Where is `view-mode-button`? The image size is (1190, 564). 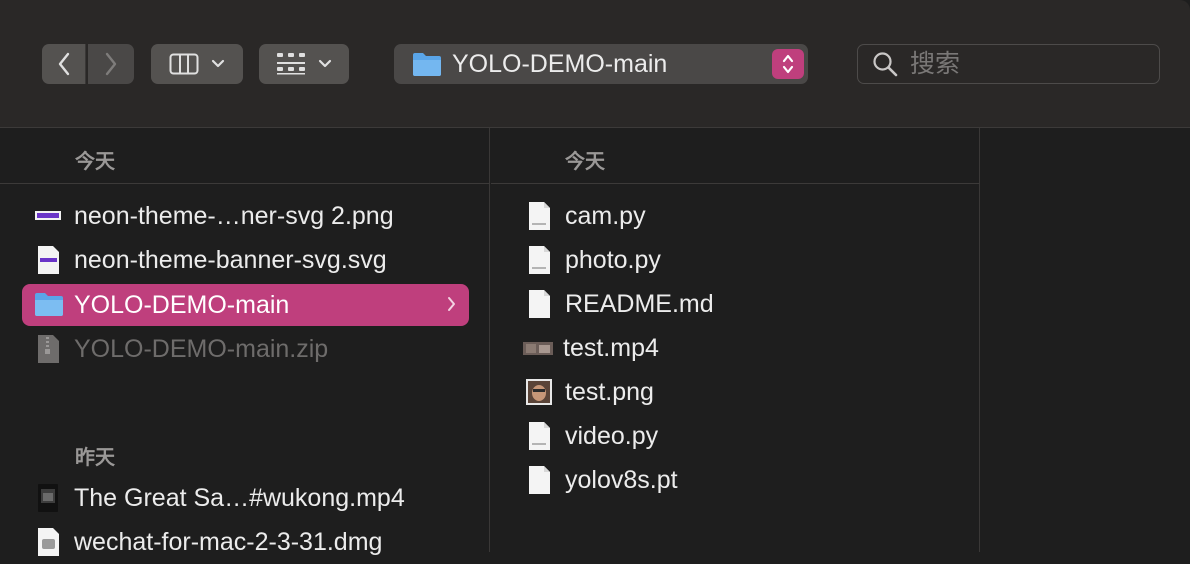
view-mode-button is located at coordinates (197, 64).